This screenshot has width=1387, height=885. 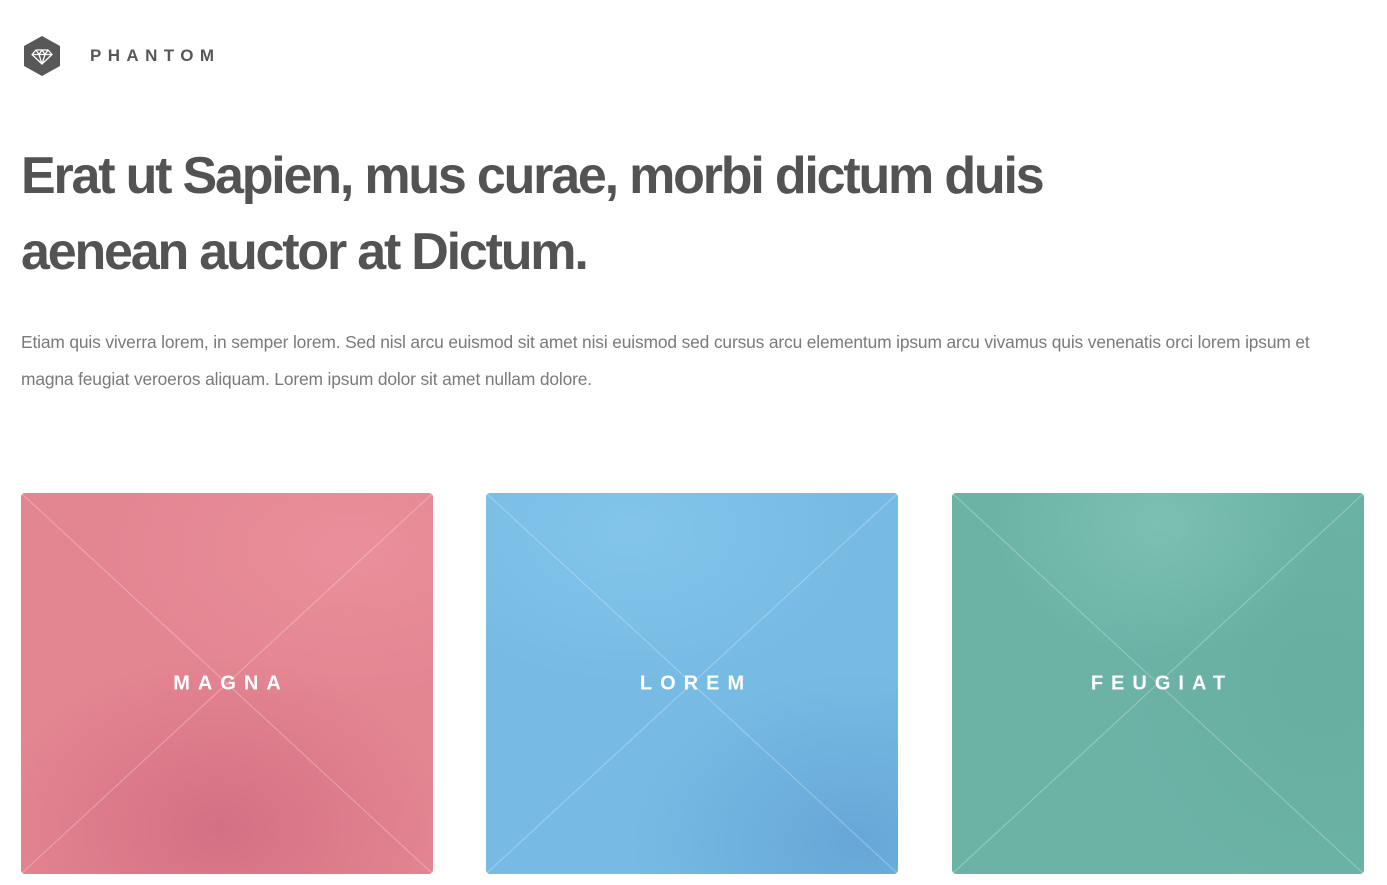 I want to click on tile-magna: MAGNA, so click(x=227, y=683).